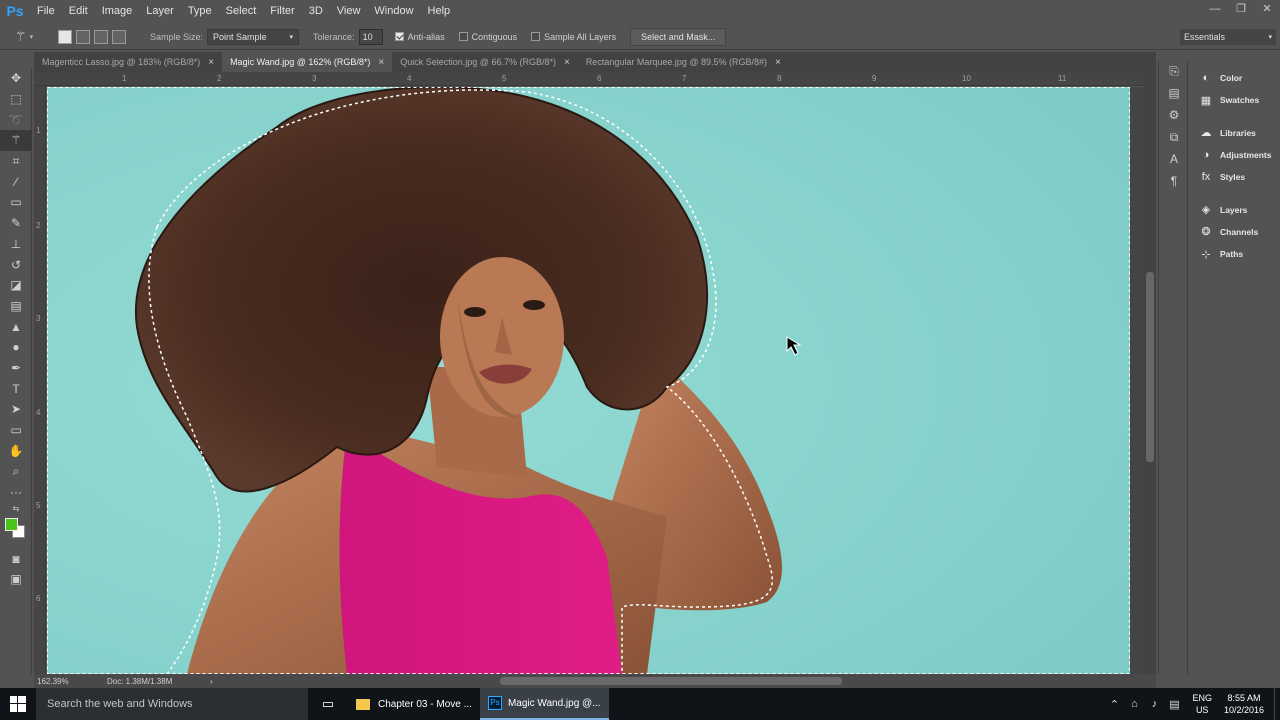 Image resolution: width=1280 pixels, height=720 pixels. I want to click on start-button, so click(18, 704).